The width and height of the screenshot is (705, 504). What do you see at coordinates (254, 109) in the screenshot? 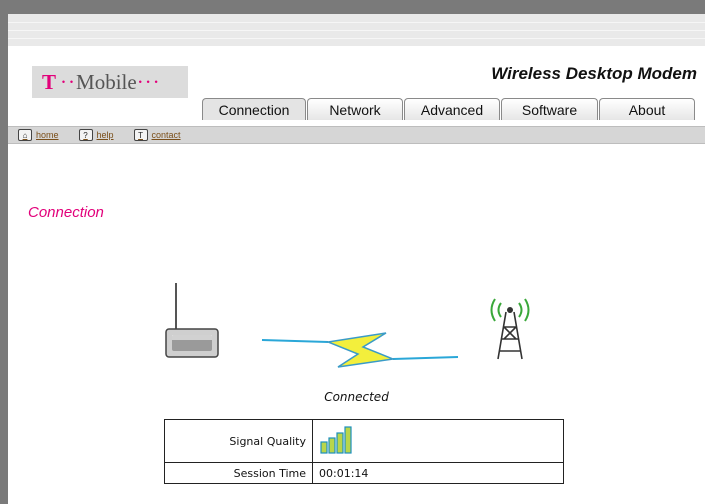
I see `tab-connection: Connection` at bounding box center [254, 109].